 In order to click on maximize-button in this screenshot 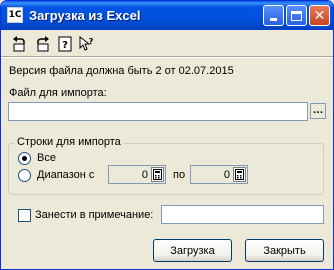, I will do `click(296, 15)`.